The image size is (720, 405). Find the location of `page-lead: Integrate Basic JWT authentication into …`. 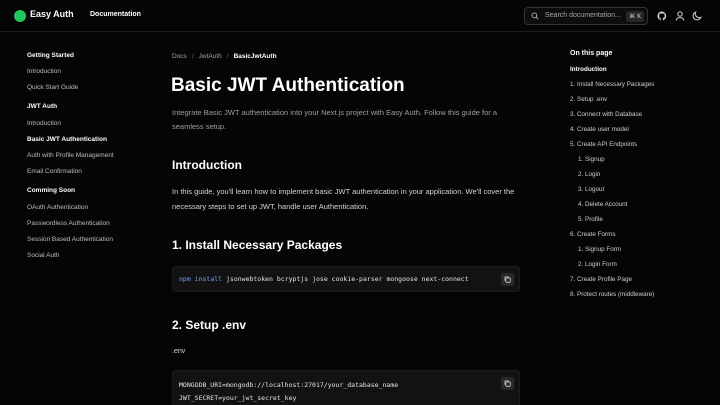

page-lead: Integrate Basic JWT authentication into … is located at coordinates (335, 119).